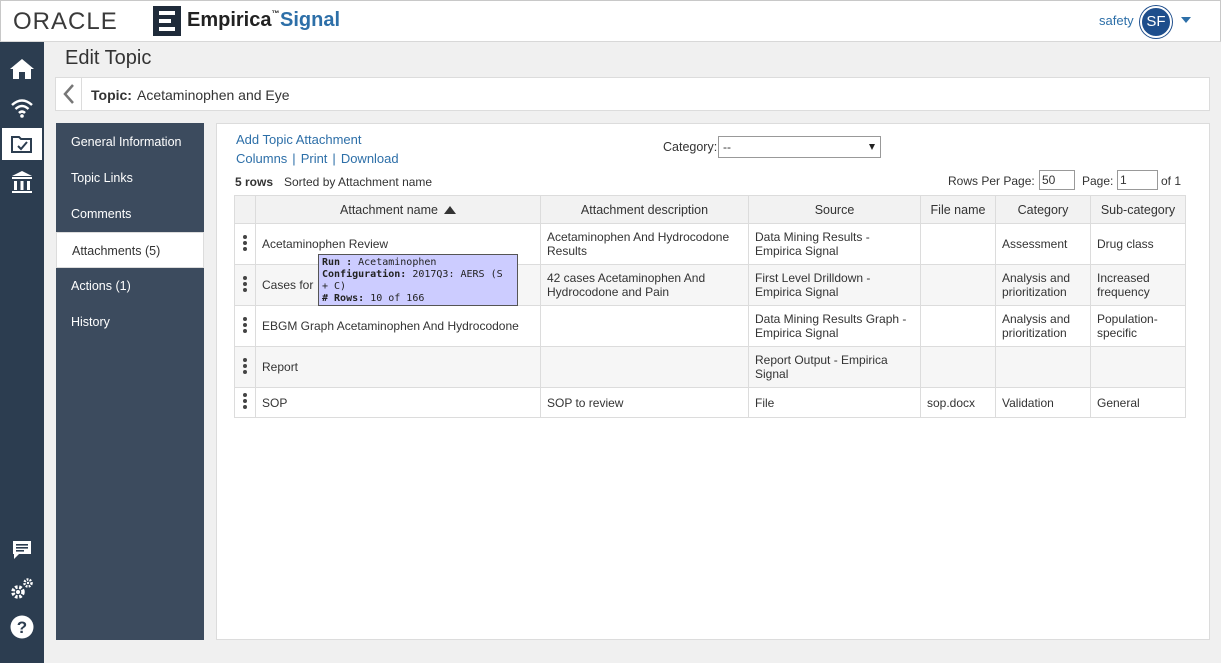 The width and height of the screenshot is (1221, 663). I want to click on user-menu-caret-icon, so click(1186, 20).